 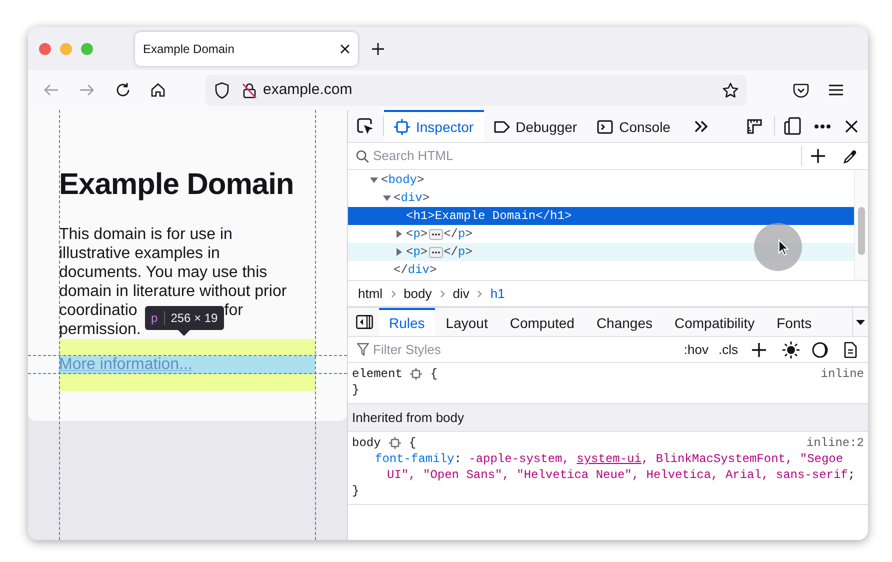 I want to click on add-rule-icon, so click(x=759, y=349).